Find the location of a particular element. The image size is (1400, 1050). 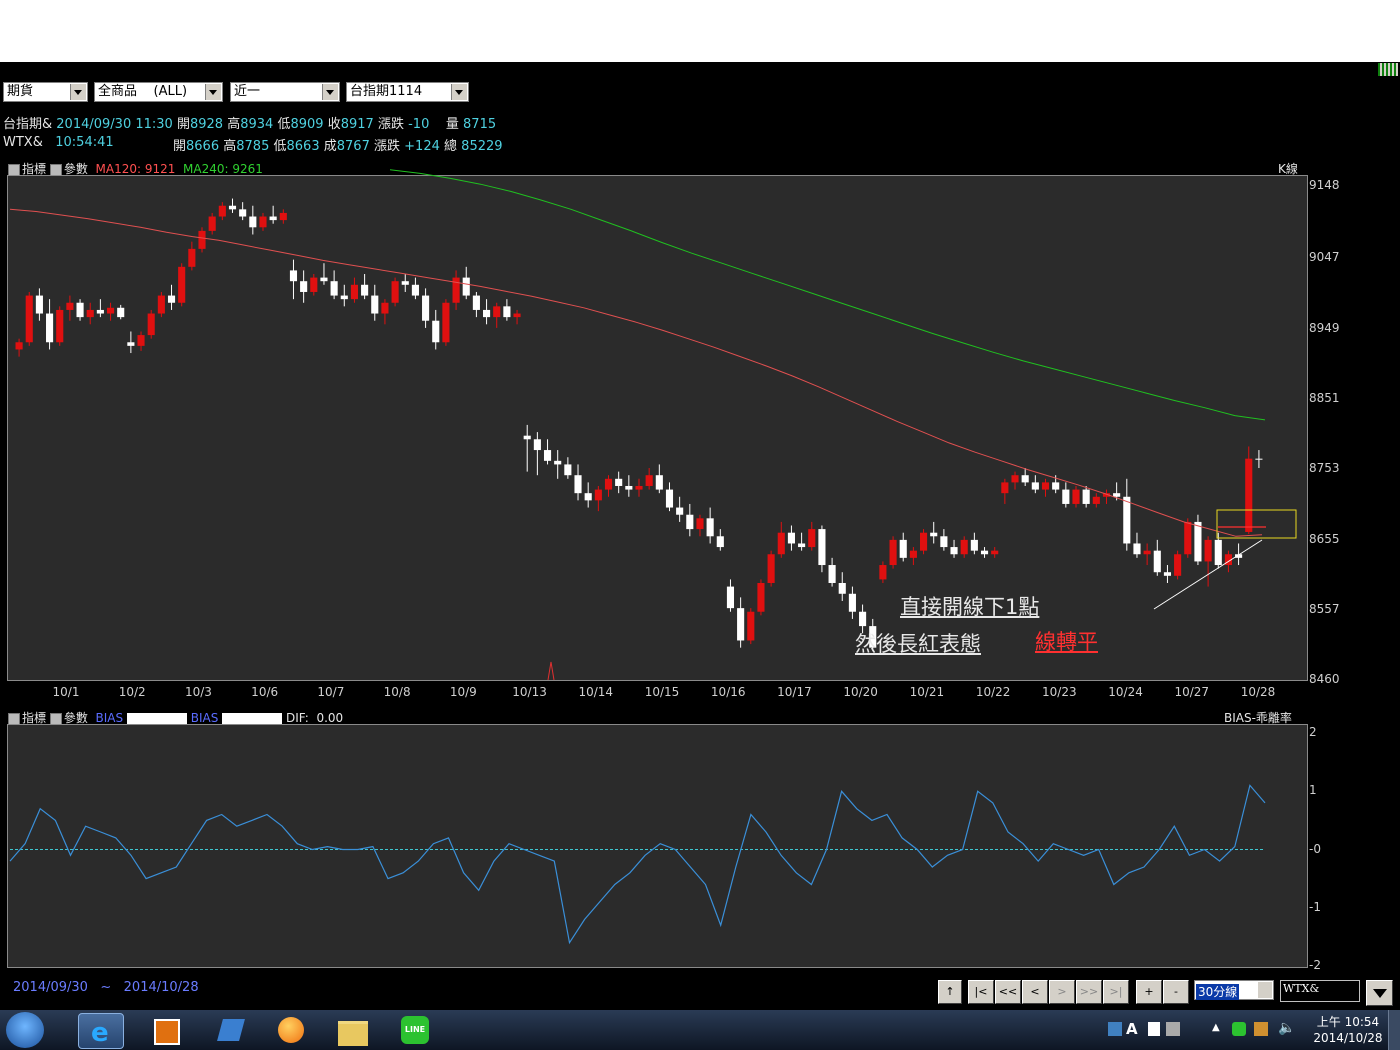

ie-icon: e is located at coordinates (101, 1031).